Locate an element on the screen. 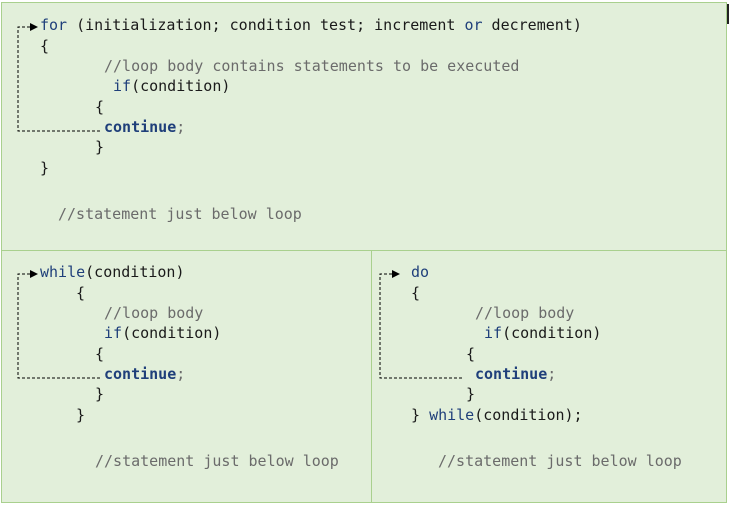  do-continue-line: continue; is located at coordinates (515, 374).